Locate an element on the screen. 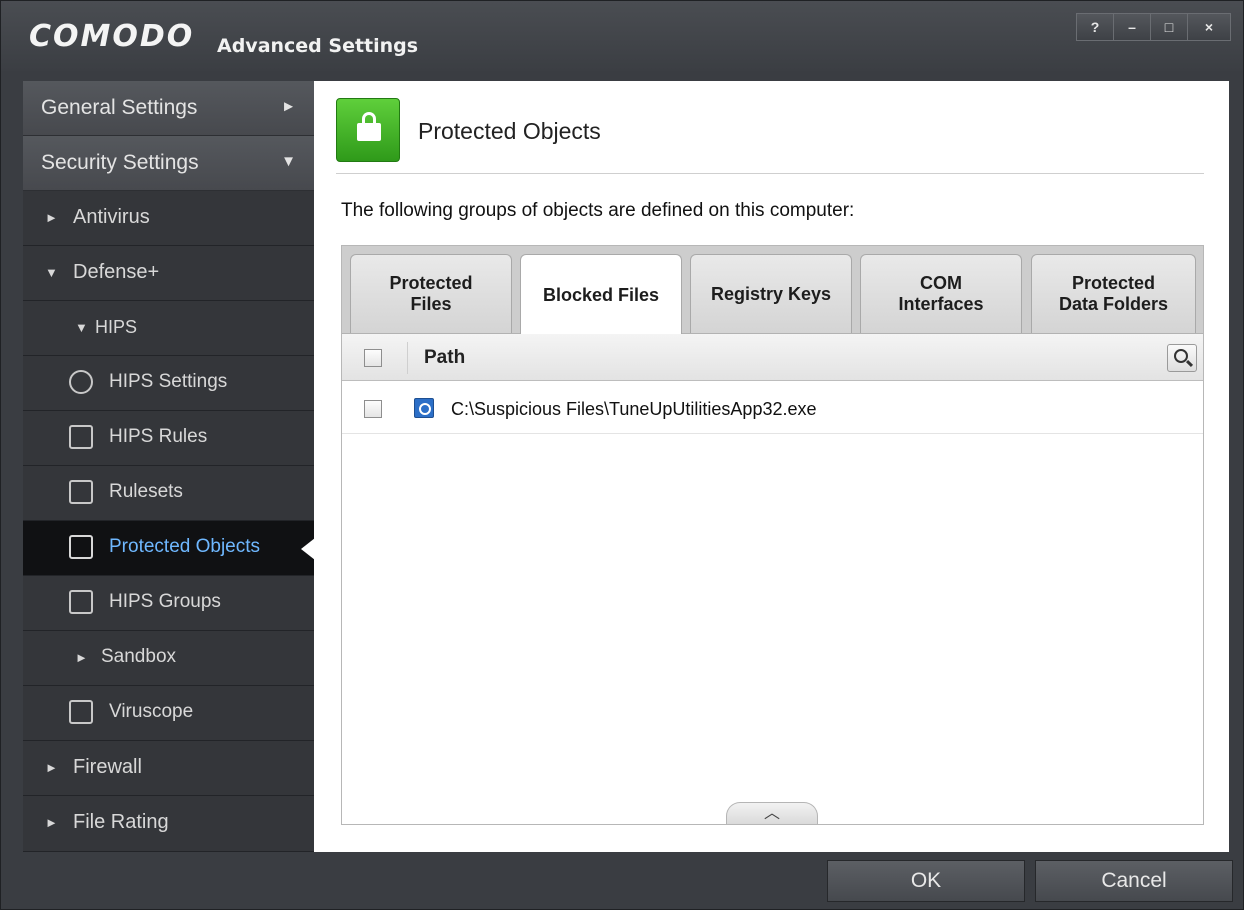 The width and height of the screenshot is (1244, 910). sidebar-item-security-settings: Security Settings ▼ is located at coordinates (168, 163).